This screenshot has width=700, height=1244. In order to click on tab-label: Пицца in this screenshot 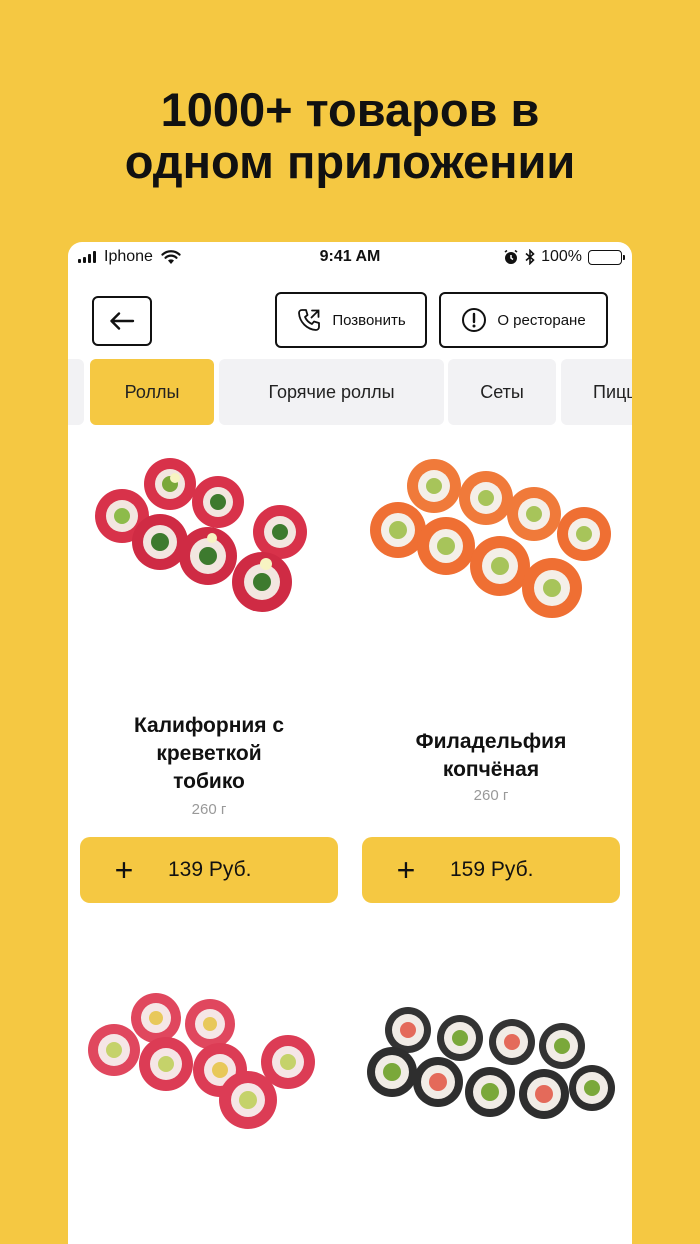, I will do `click(612, 391)`.